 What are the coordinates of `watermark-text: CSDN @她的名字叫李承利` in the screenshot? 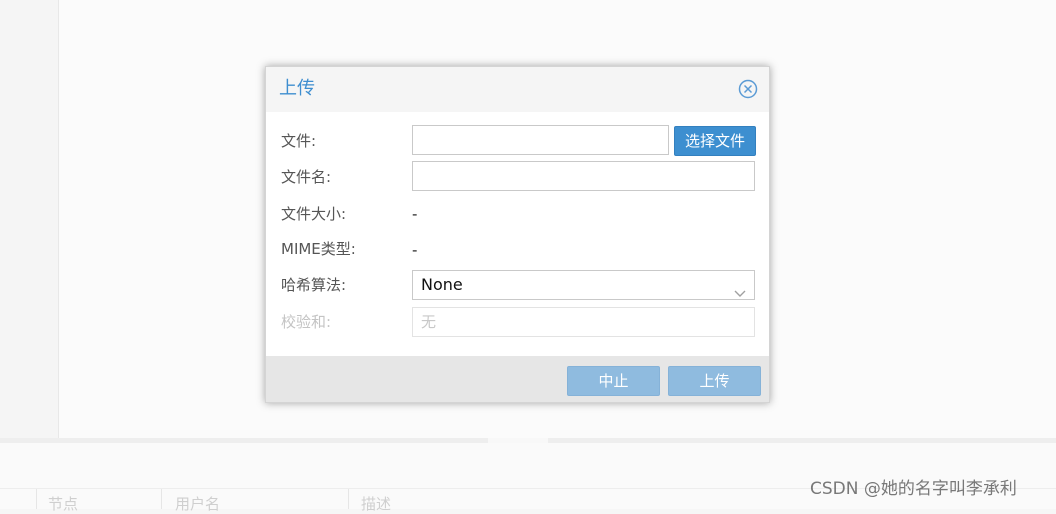 It's located at (913, 489).